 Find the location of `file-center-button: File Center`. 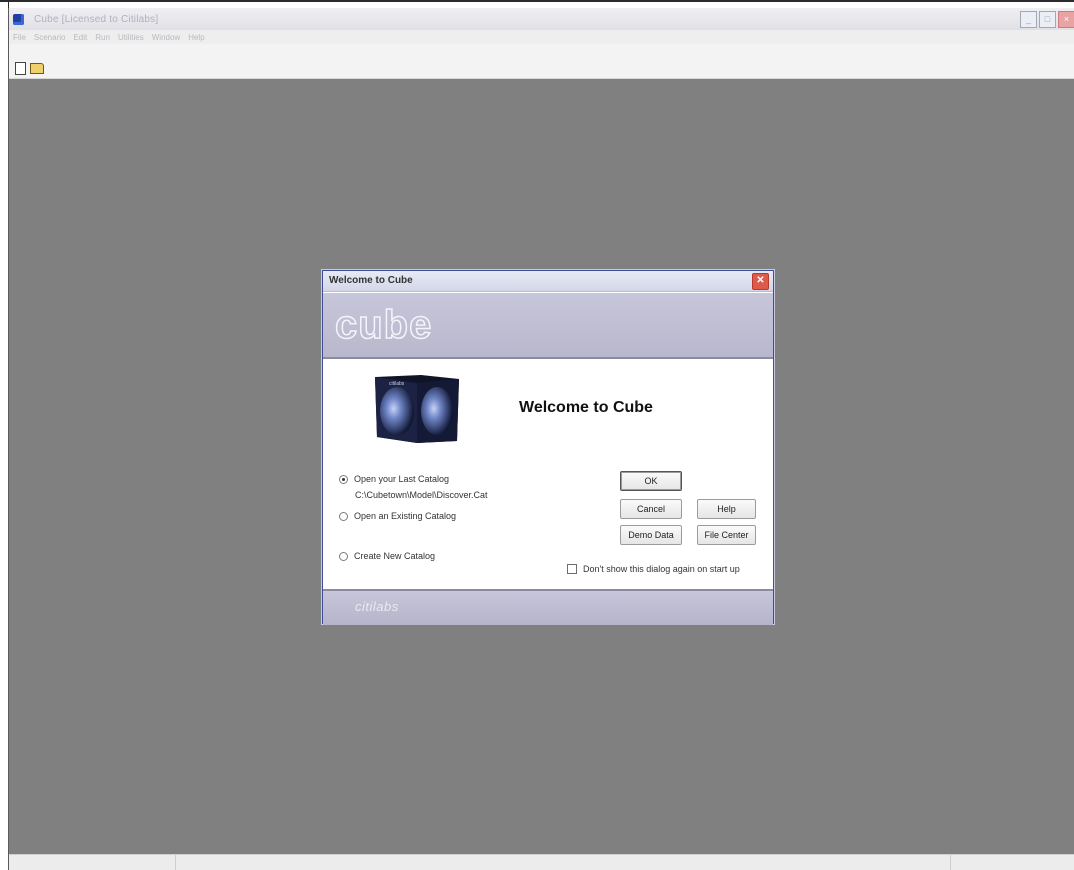

file-center-button: File Center is located at coordinates (726, 535).